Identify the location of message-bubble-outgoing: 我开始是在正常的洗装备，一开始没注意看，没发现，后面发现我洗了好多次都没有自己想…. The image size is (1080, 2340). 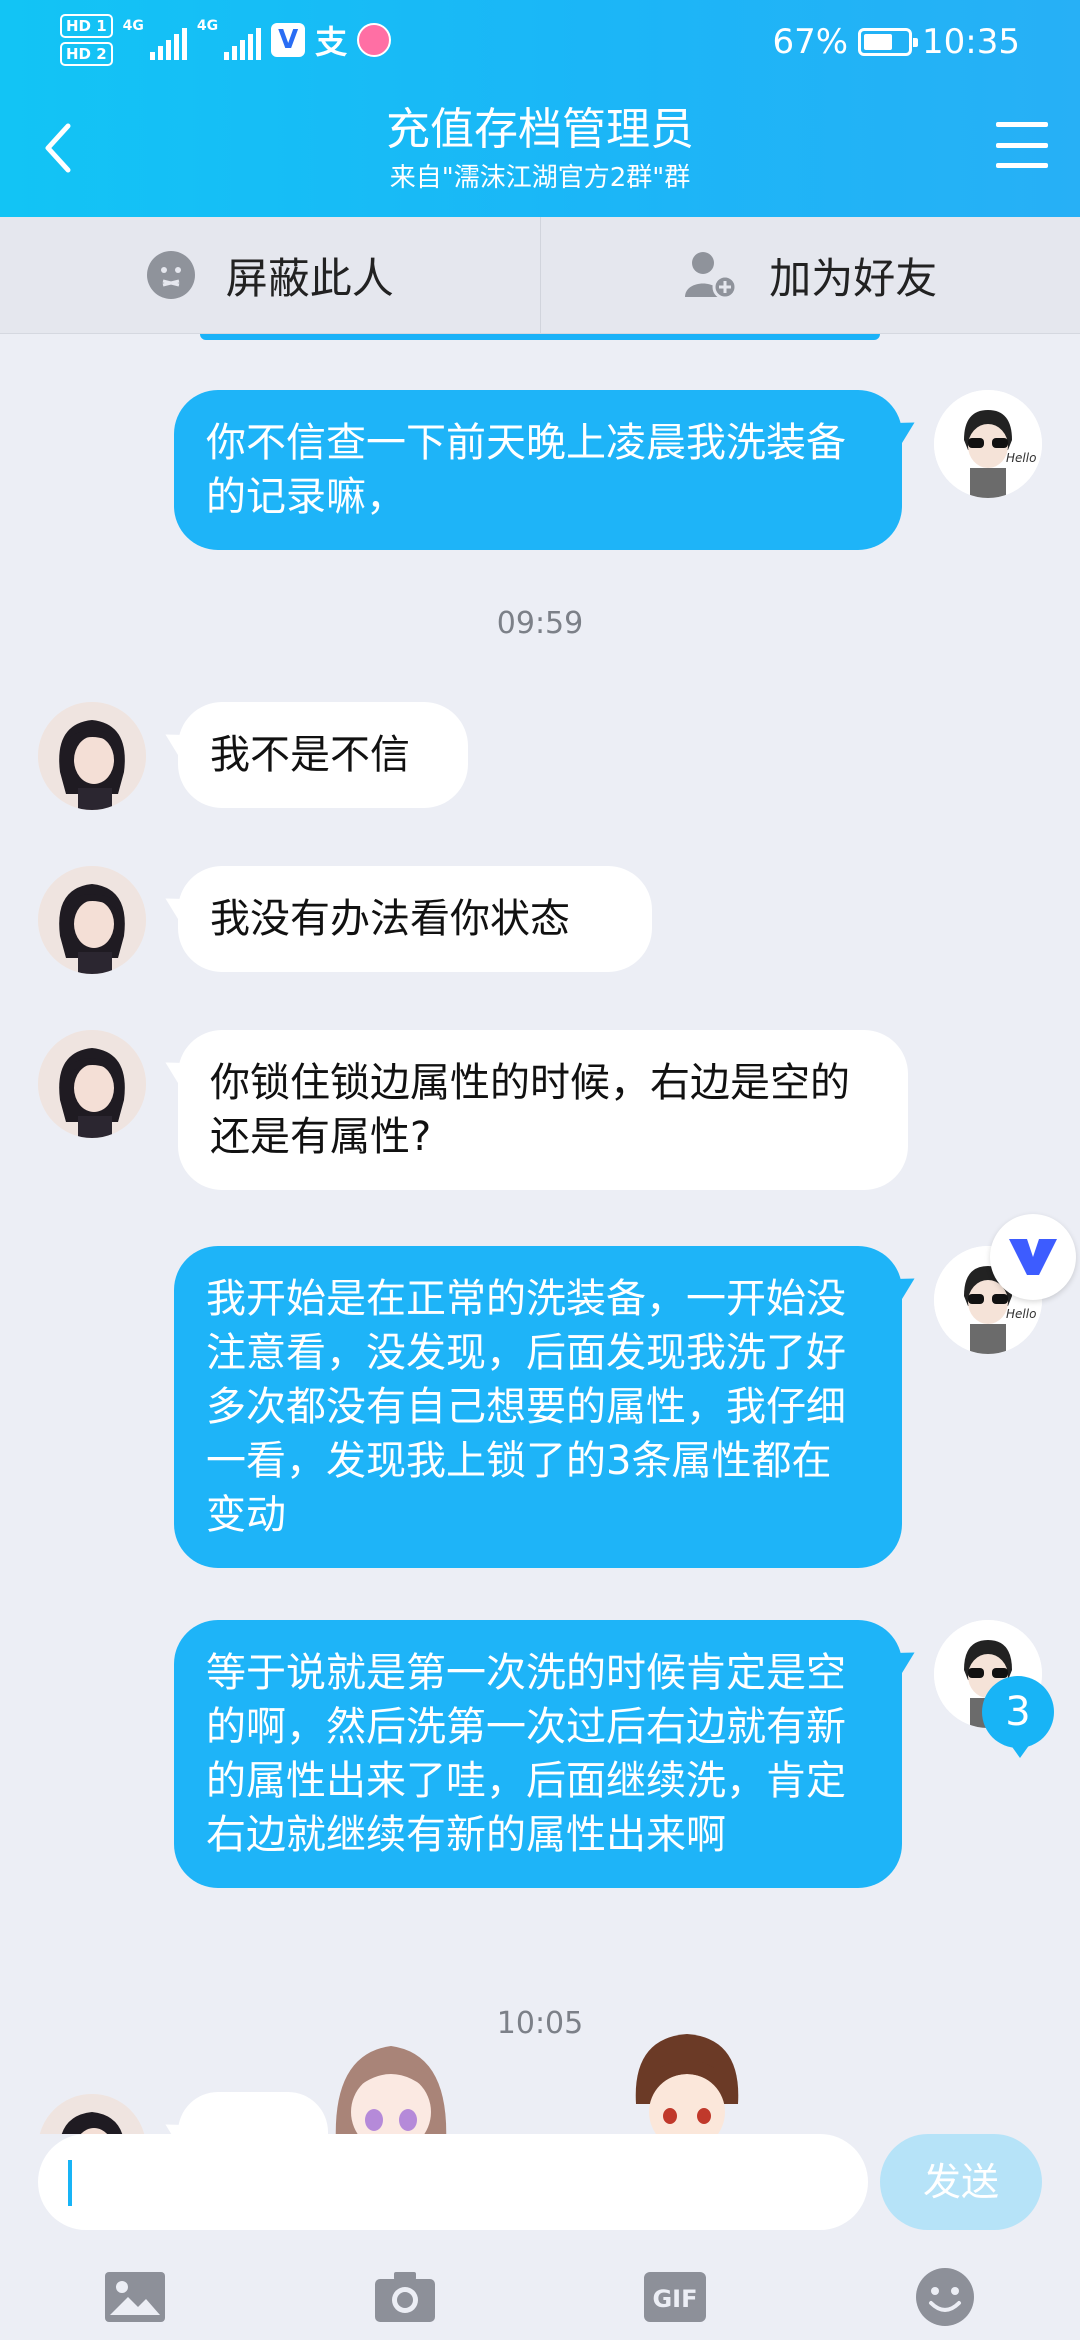
(538, 1407).